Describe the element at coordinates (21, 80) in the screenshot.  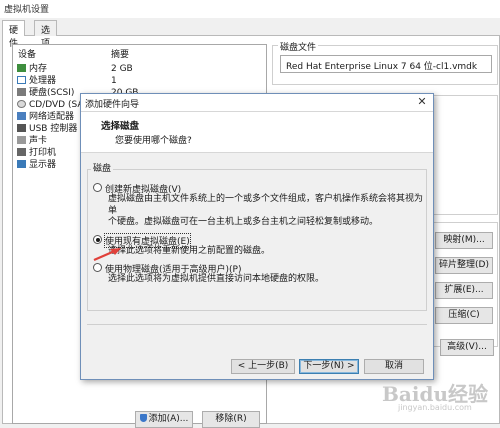
I see `processor-icon` at that location.